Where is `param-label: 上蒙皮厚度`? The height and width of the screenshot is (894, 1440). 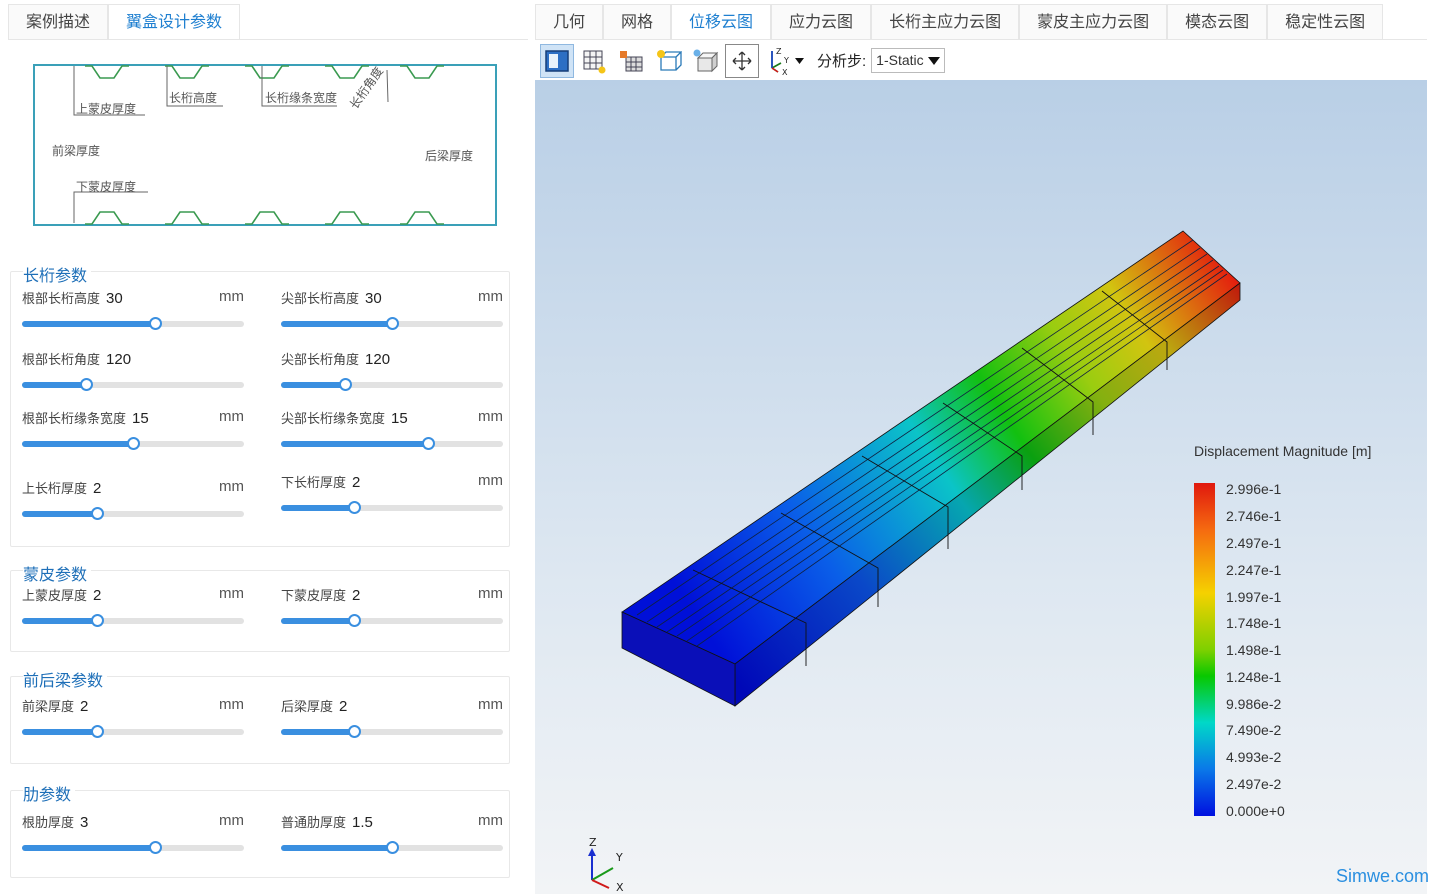
param-label: 上蒙皮厚度 is located at coordinates (55, 595).